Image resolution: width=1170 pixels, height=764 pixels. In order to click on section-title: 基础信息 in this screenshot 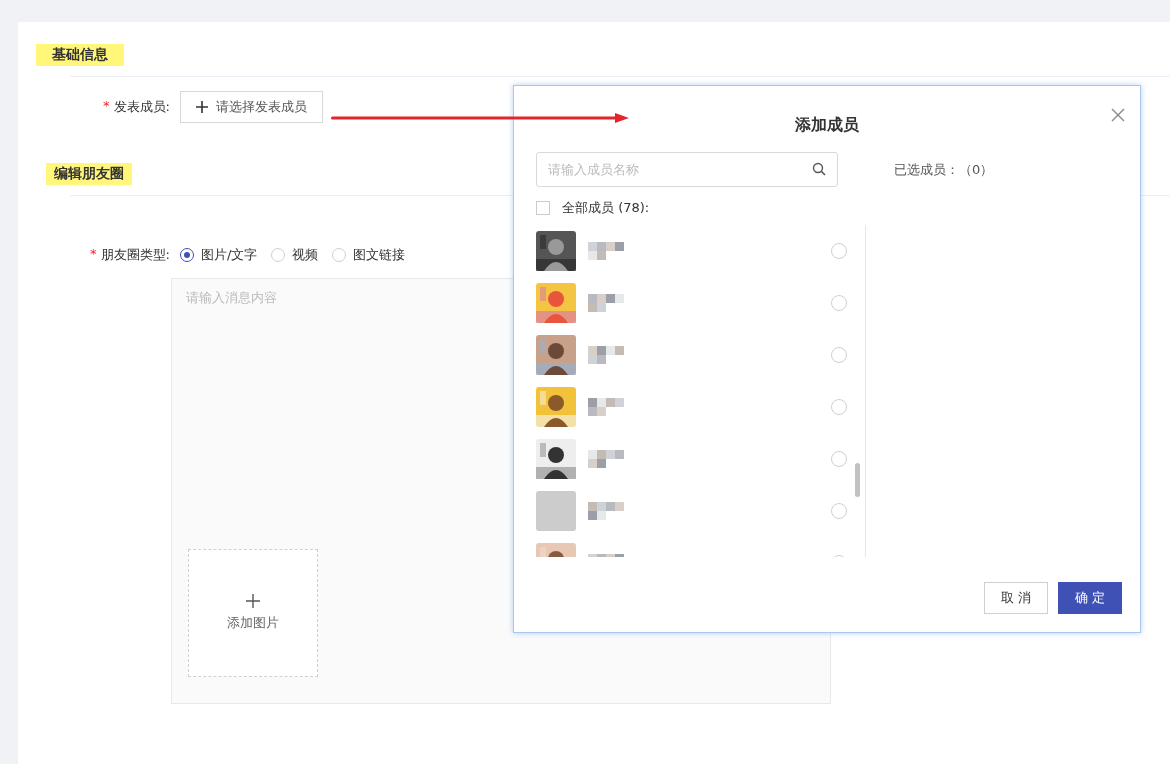, I will do `click(80, 55)`.